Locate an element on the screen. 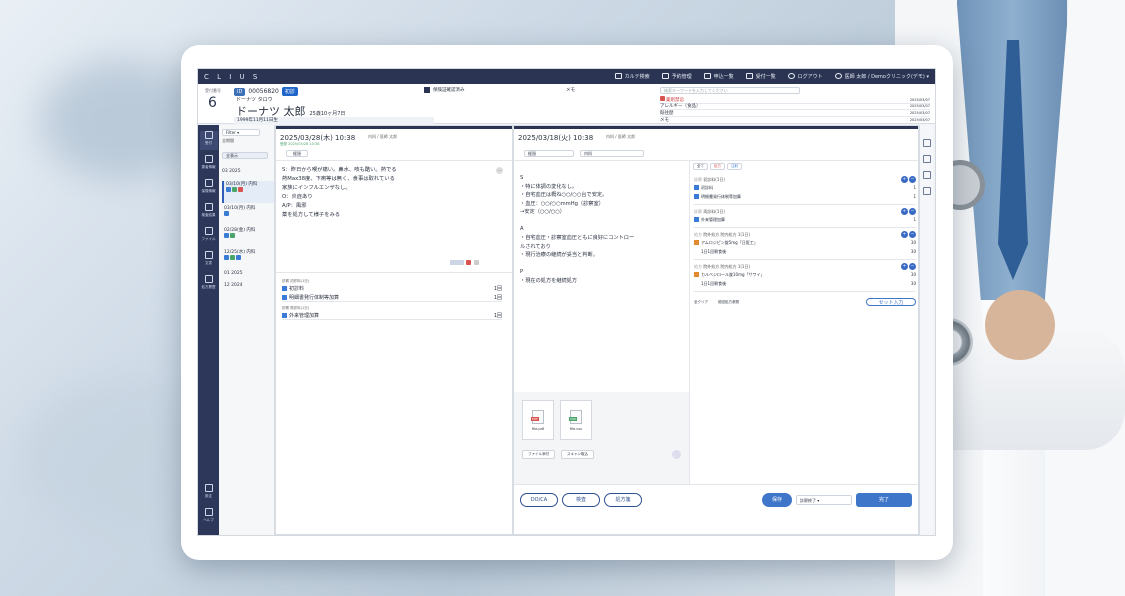 The height and width of the screenshot is (596, 1125). history-month: 03 2025 is located at coordinates (248, 175).